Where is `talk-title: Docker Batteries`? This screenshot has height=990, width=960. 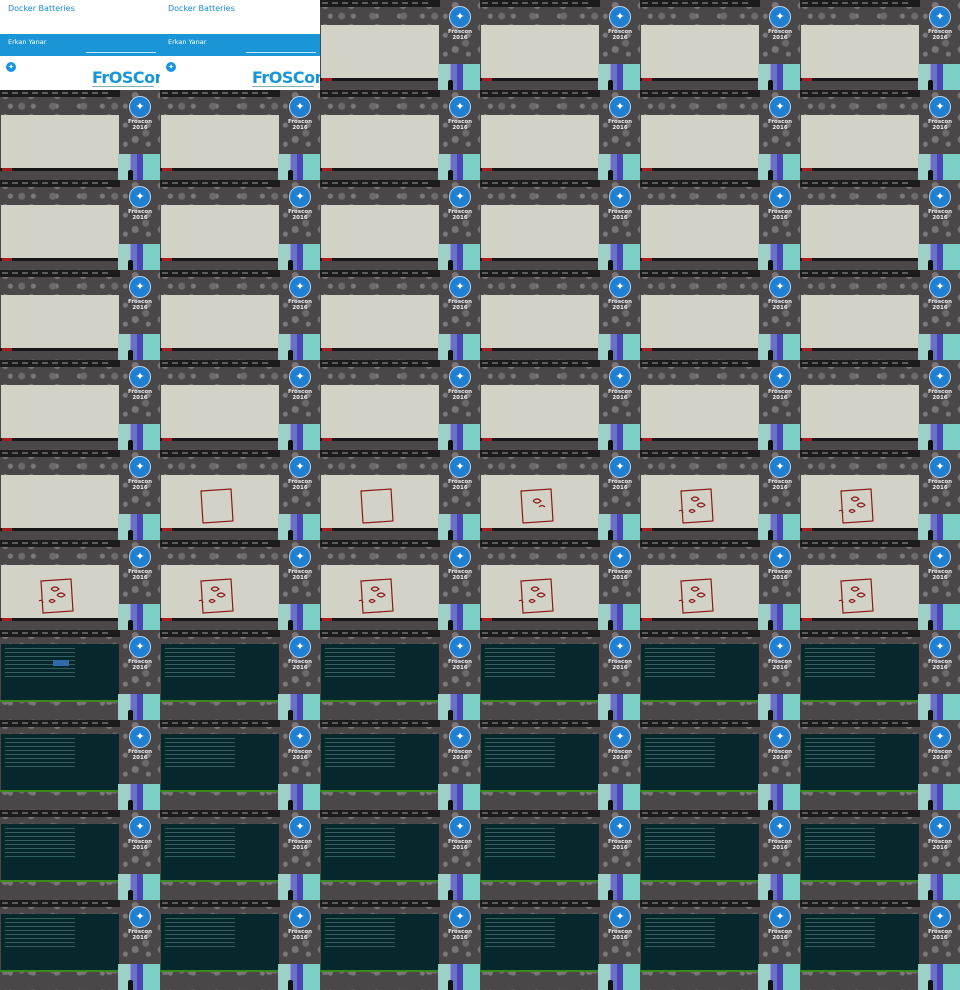 talk-title: Docker Batteries is located at coordinates (201, 8).